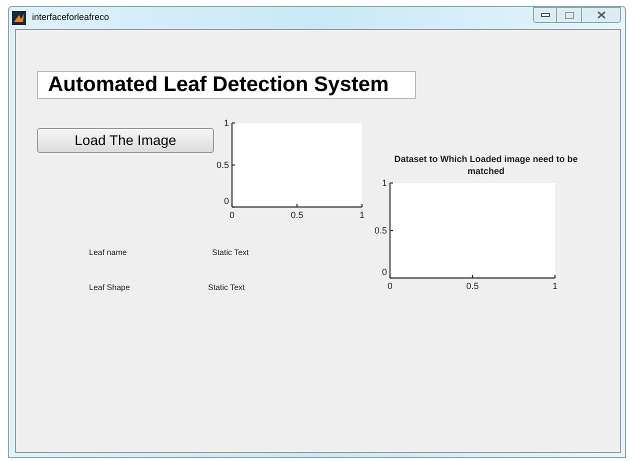 The height and width of the screenshot is (461, 635). Describe the element at coordinates (19, 18) in the screenshot. I see `app-icon` at that location.